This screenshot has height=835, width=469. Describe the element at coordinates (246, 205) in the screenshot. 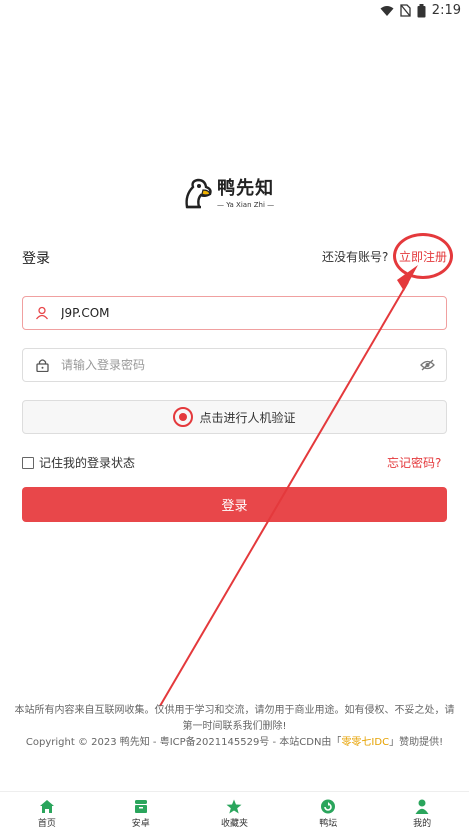

I see `brand-subtitle: — Ya Xian Zhi —` at that location.